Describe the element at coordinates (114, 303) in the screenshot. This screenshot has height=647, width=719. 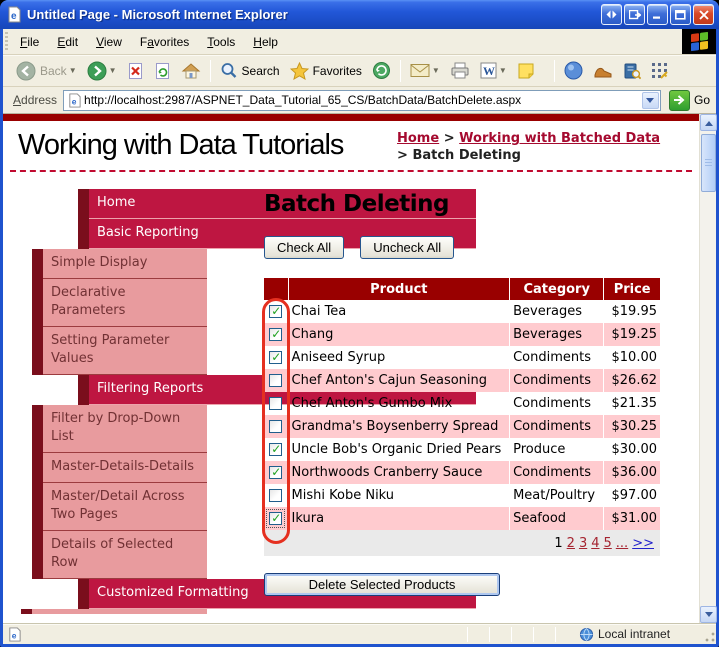
I see `sidebar-item-declarative-parameters: Declarative Parameters` at that location.